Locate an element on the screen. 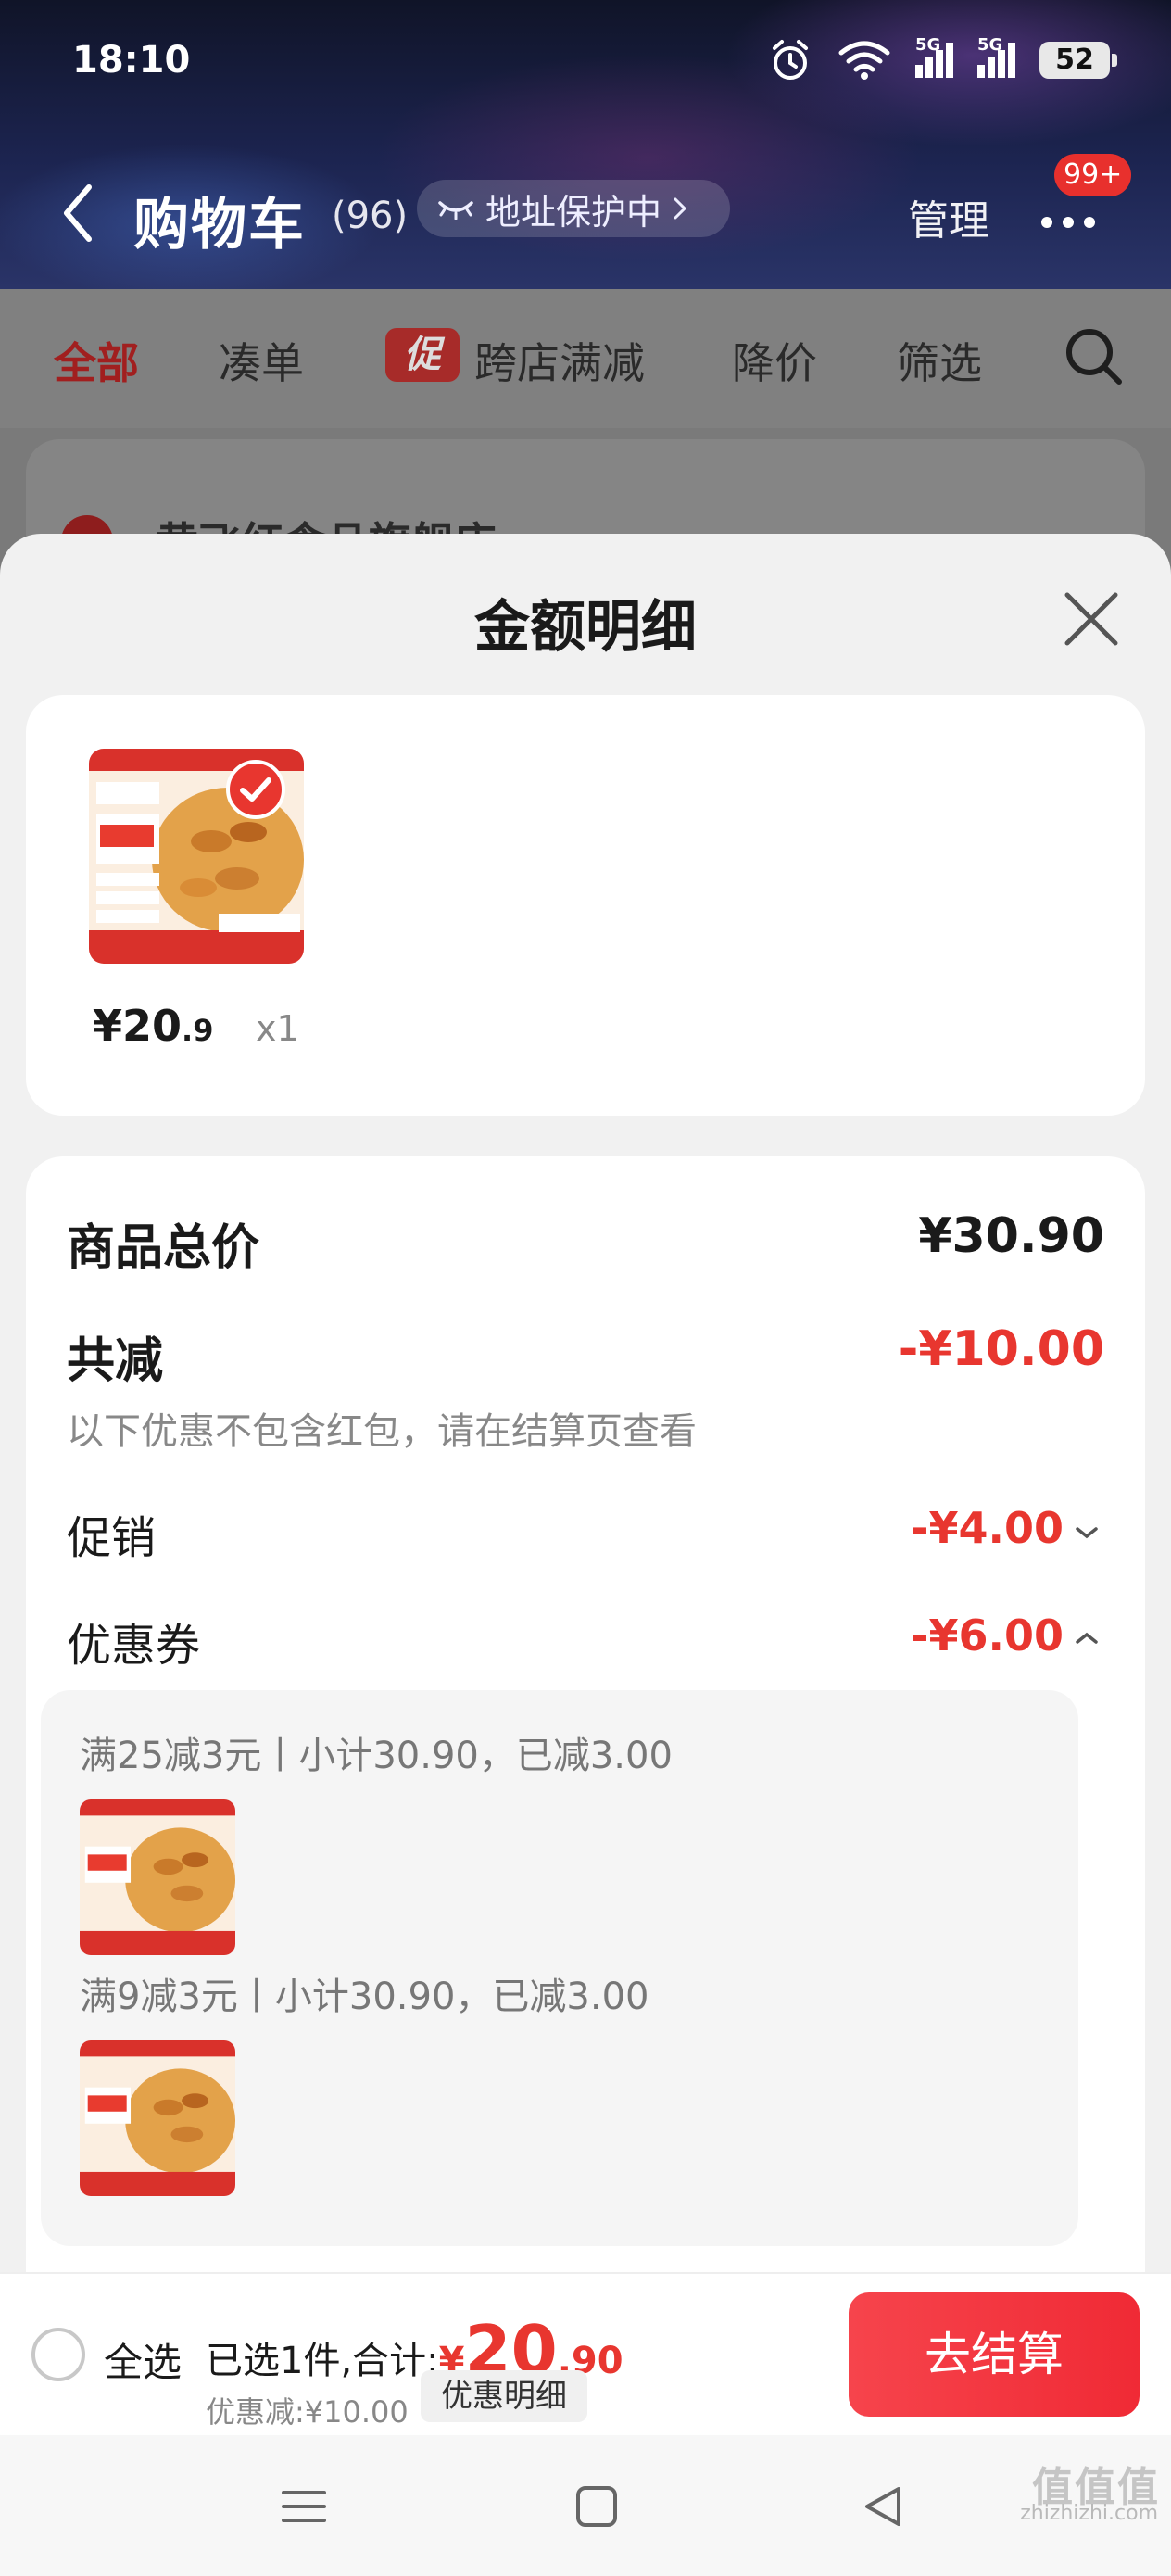  selected-check-badge is located at coordinates (256, 790).